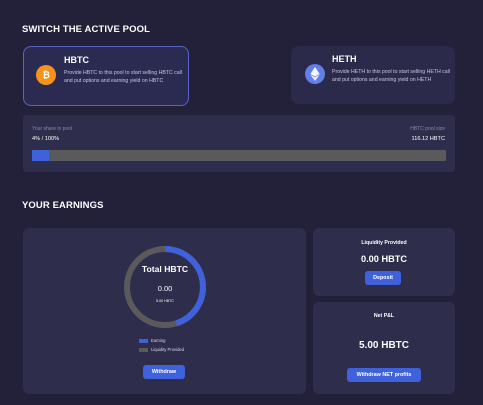 This screenshot has width=483, height=405. I want to click on legend-swatch-liquidity, so click(143, 349).